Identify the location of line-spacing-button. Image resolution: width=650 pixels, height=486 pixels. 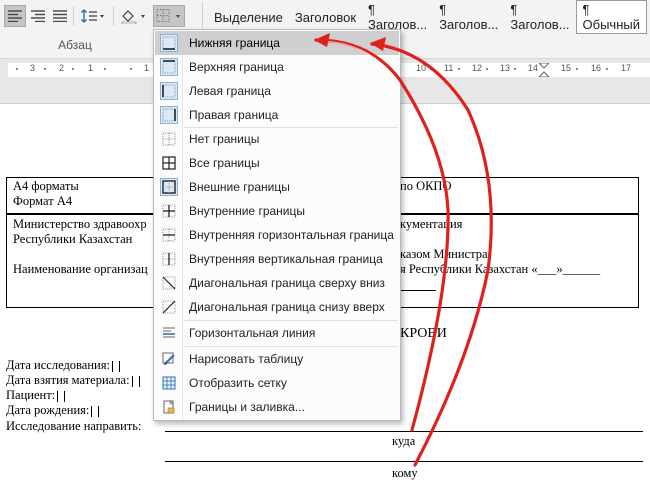
(93, 16).